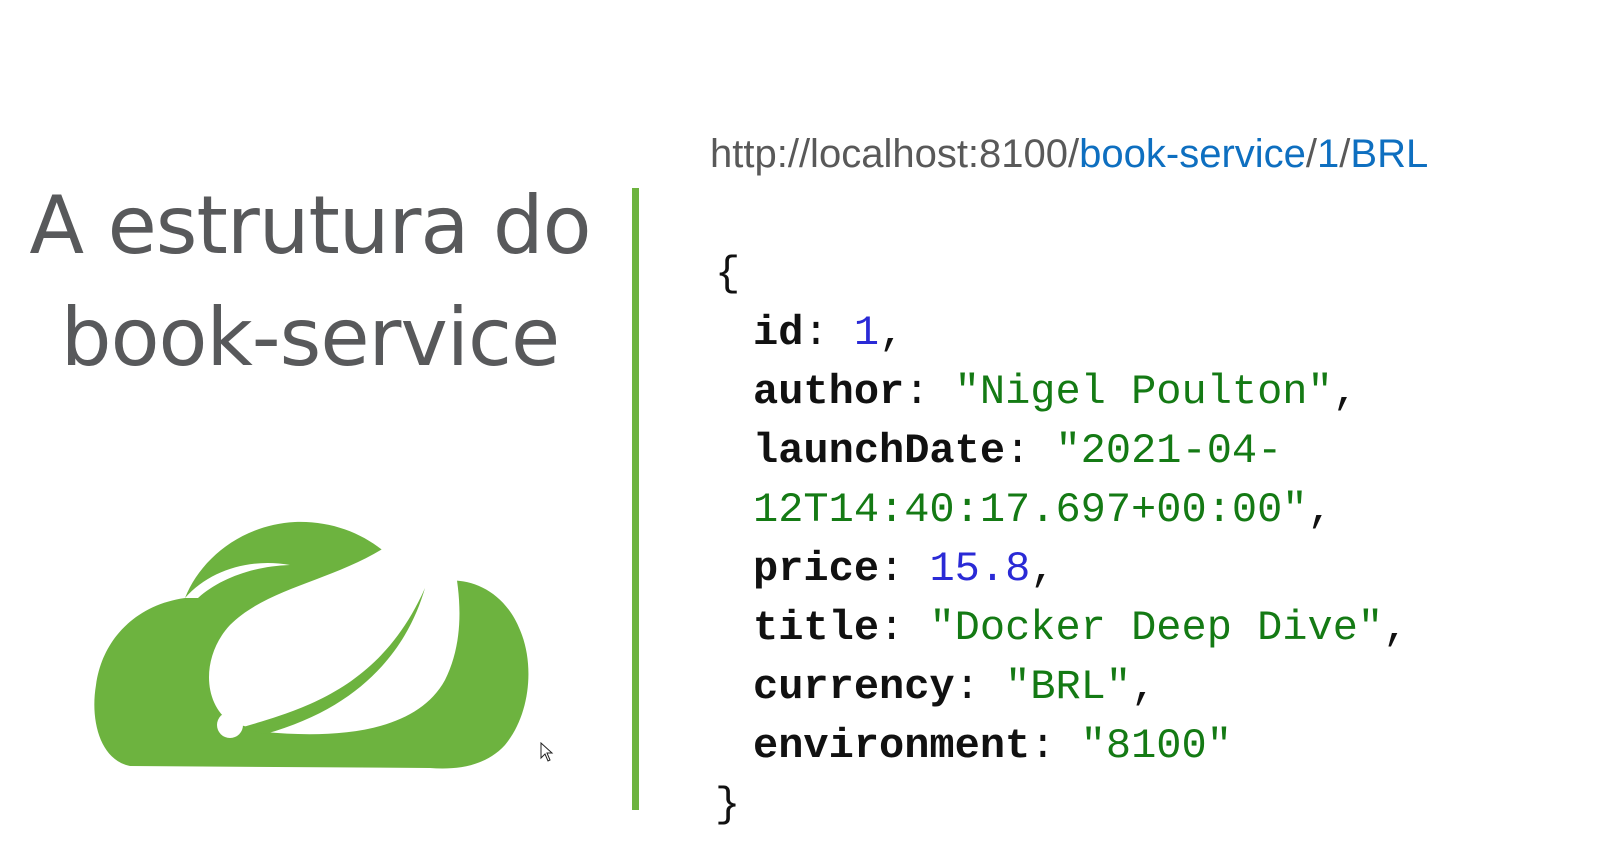  What do you see at coordinates (778, 333) in the screenshot?
I see `json-key: id` at bounding box center [778, 333].